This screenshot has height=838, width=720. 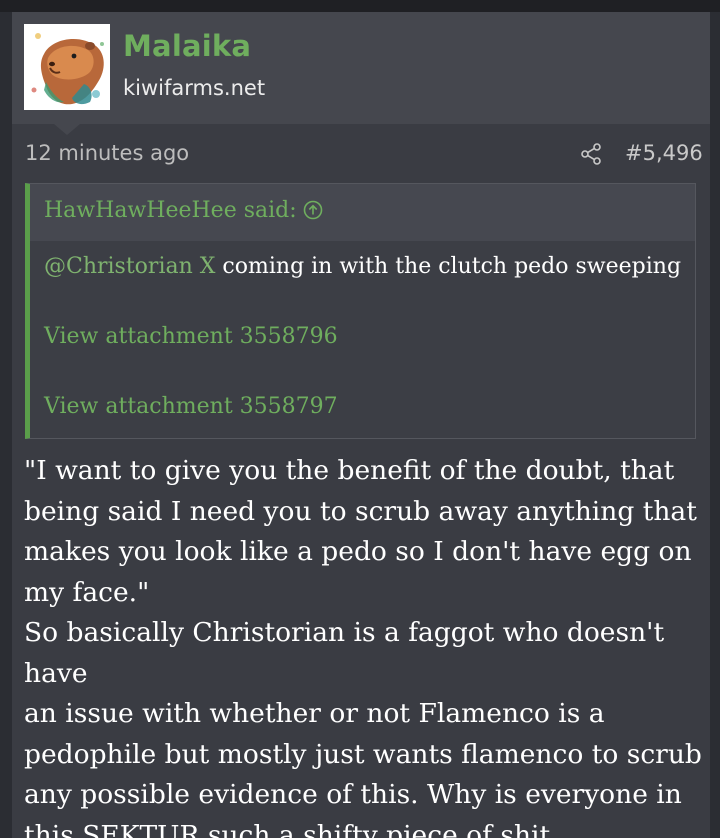 What do you see at coordinates (361, 156) in the screenshot?
I see `post-meta-row: 12 minutes ago #5,496` at bounding box center [361, 156].